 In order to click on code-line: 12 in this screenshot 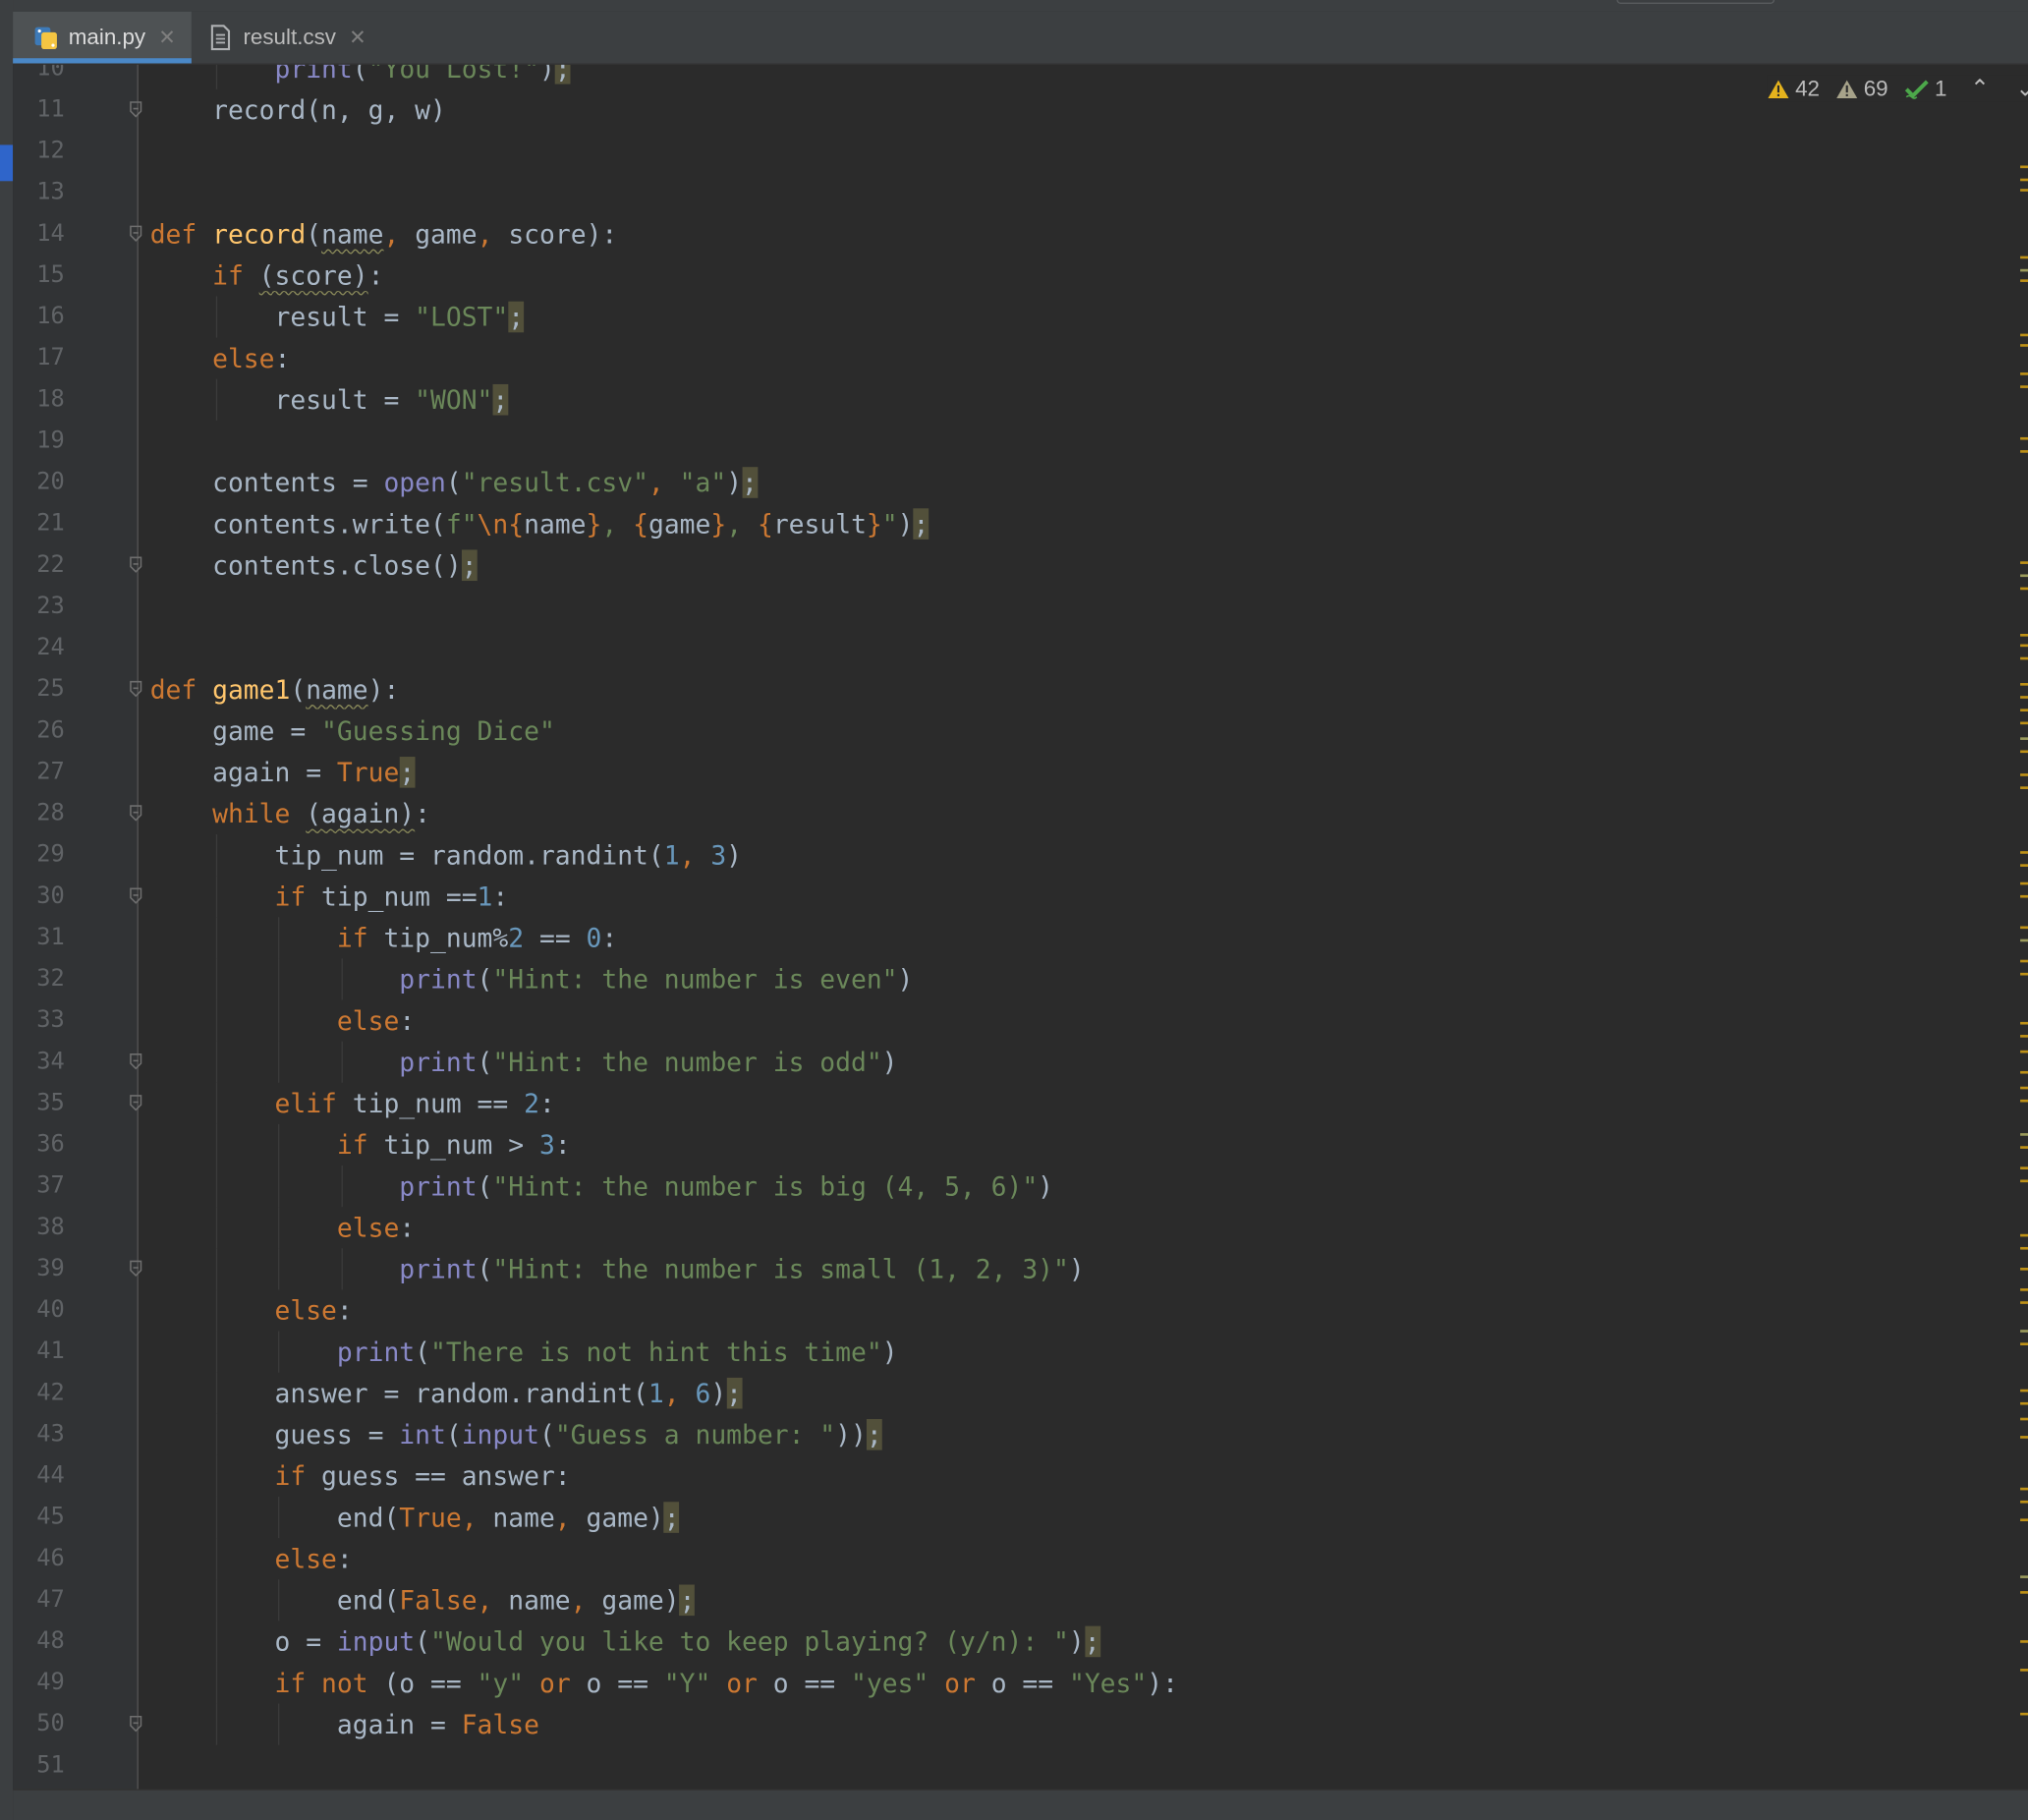, I will do `click(1012, 151)`.